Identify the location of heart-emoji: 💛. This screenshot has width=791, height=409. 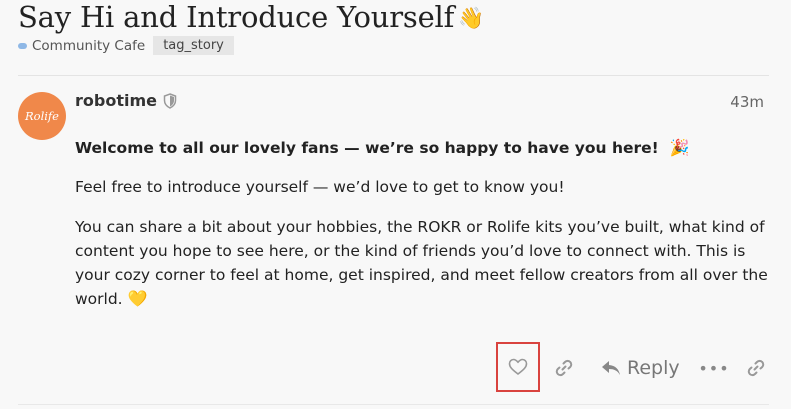
(137, 298).